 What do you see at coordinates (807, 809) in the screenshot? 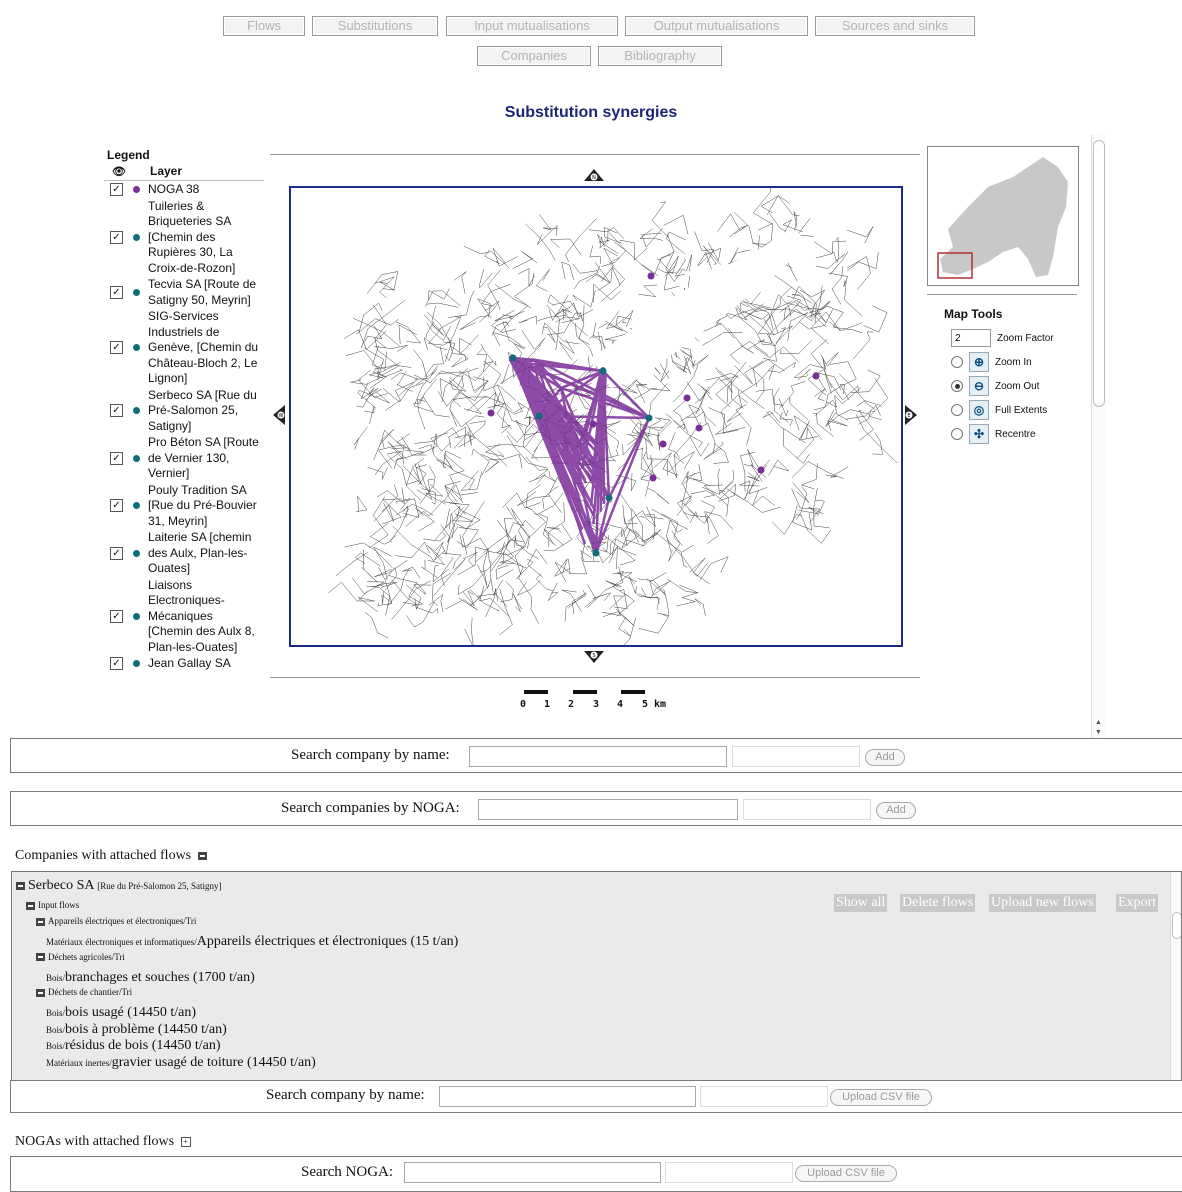
I see `search-noga-secondary-input` at bounding box center [807, 809].